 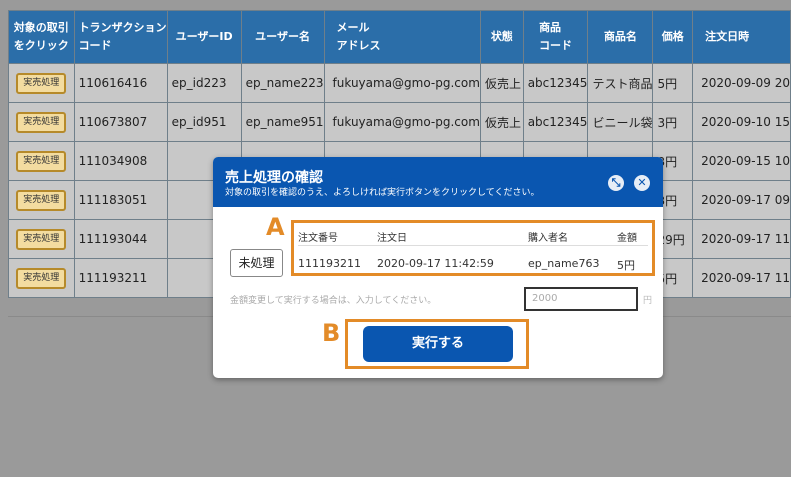 What do you see at coordinates (727, 36) in the screenshot?
I see `header-text: 注文日時` at bounding box center [727, 36].